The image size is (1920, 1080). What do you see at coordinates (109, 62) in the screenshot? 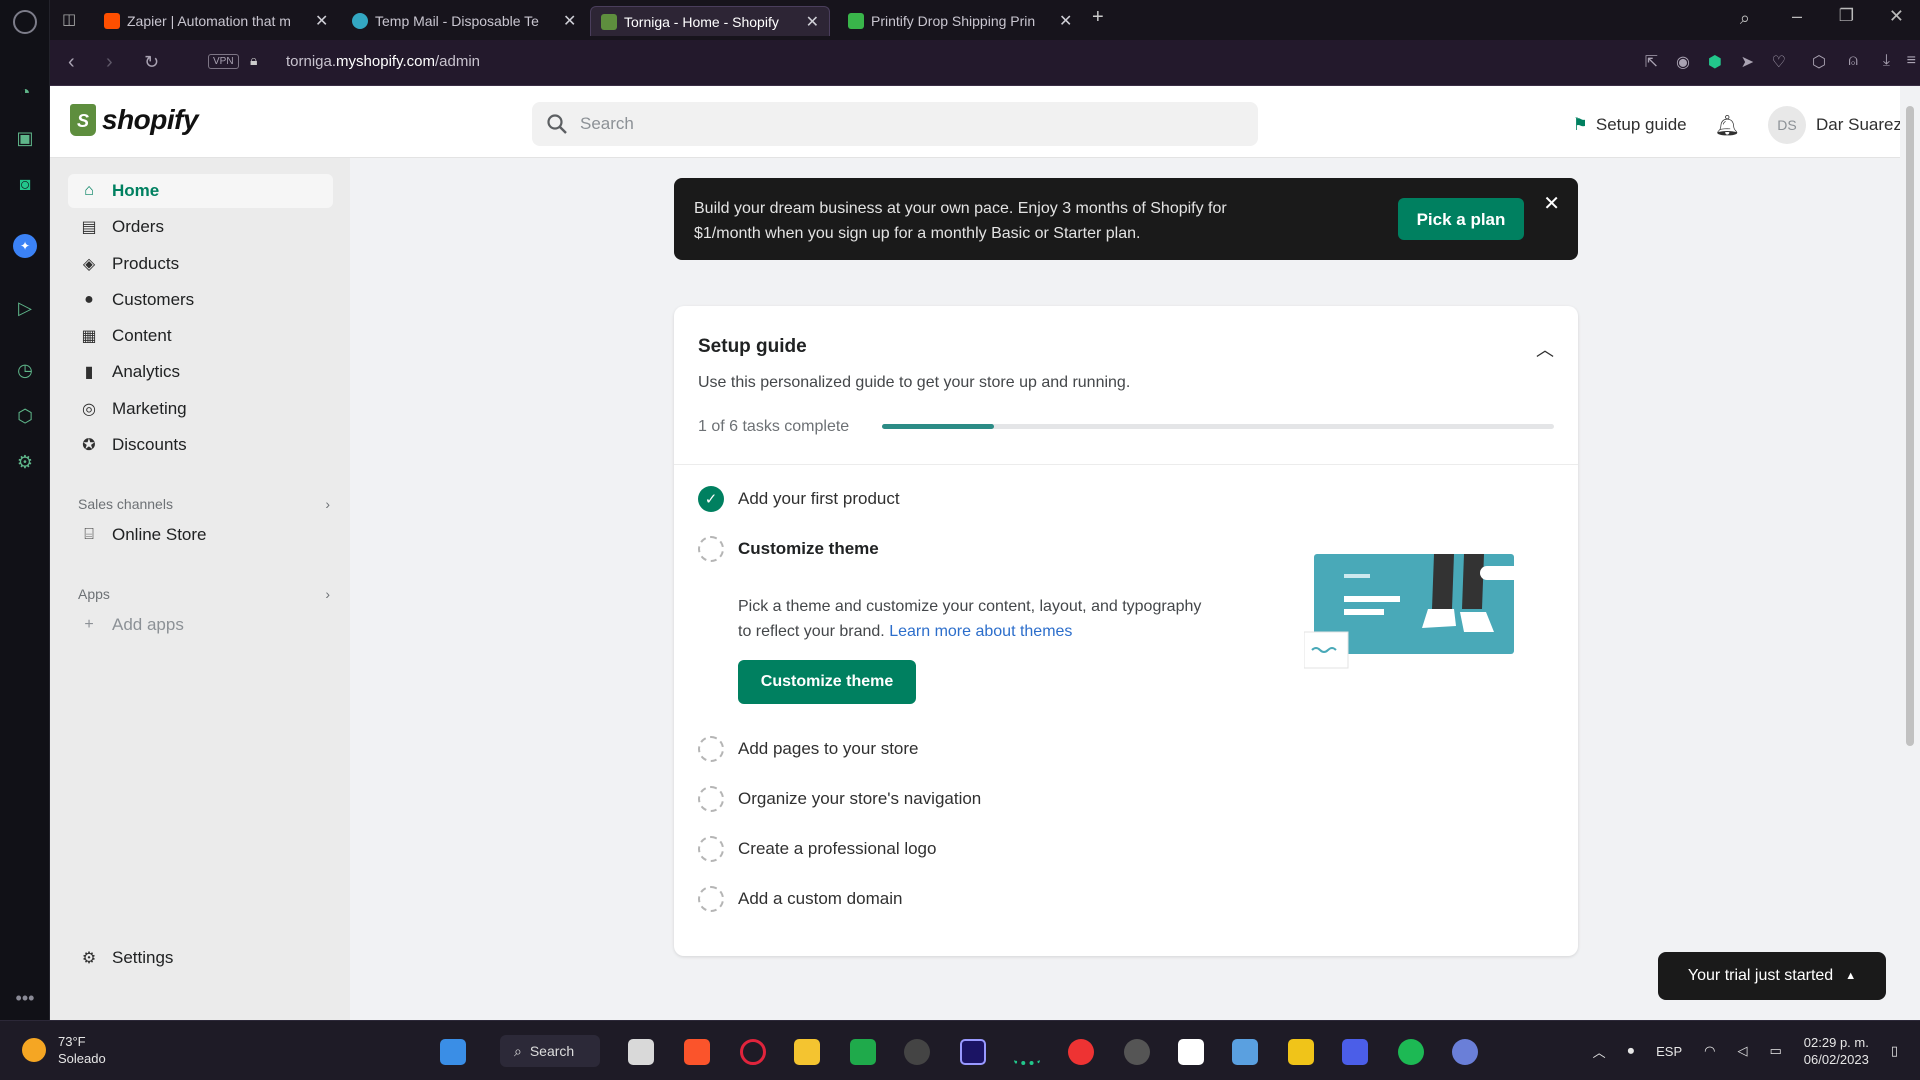
I see `forward-icon: ›` at bounding box center [109, 62].